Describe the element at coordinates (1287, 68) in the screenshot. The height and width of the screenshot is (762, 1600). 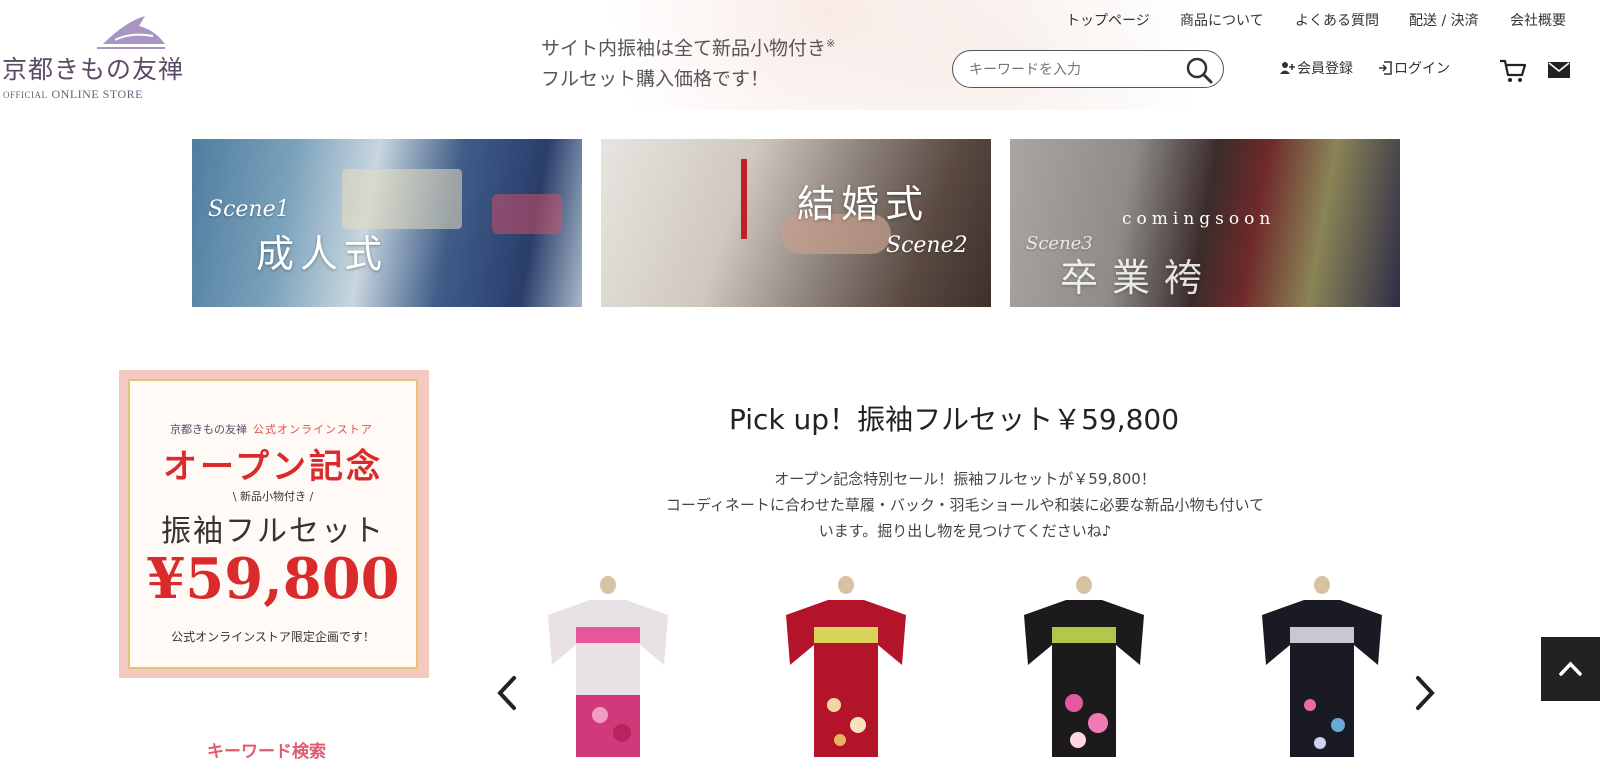
I see `user-plus-icon` at that location.